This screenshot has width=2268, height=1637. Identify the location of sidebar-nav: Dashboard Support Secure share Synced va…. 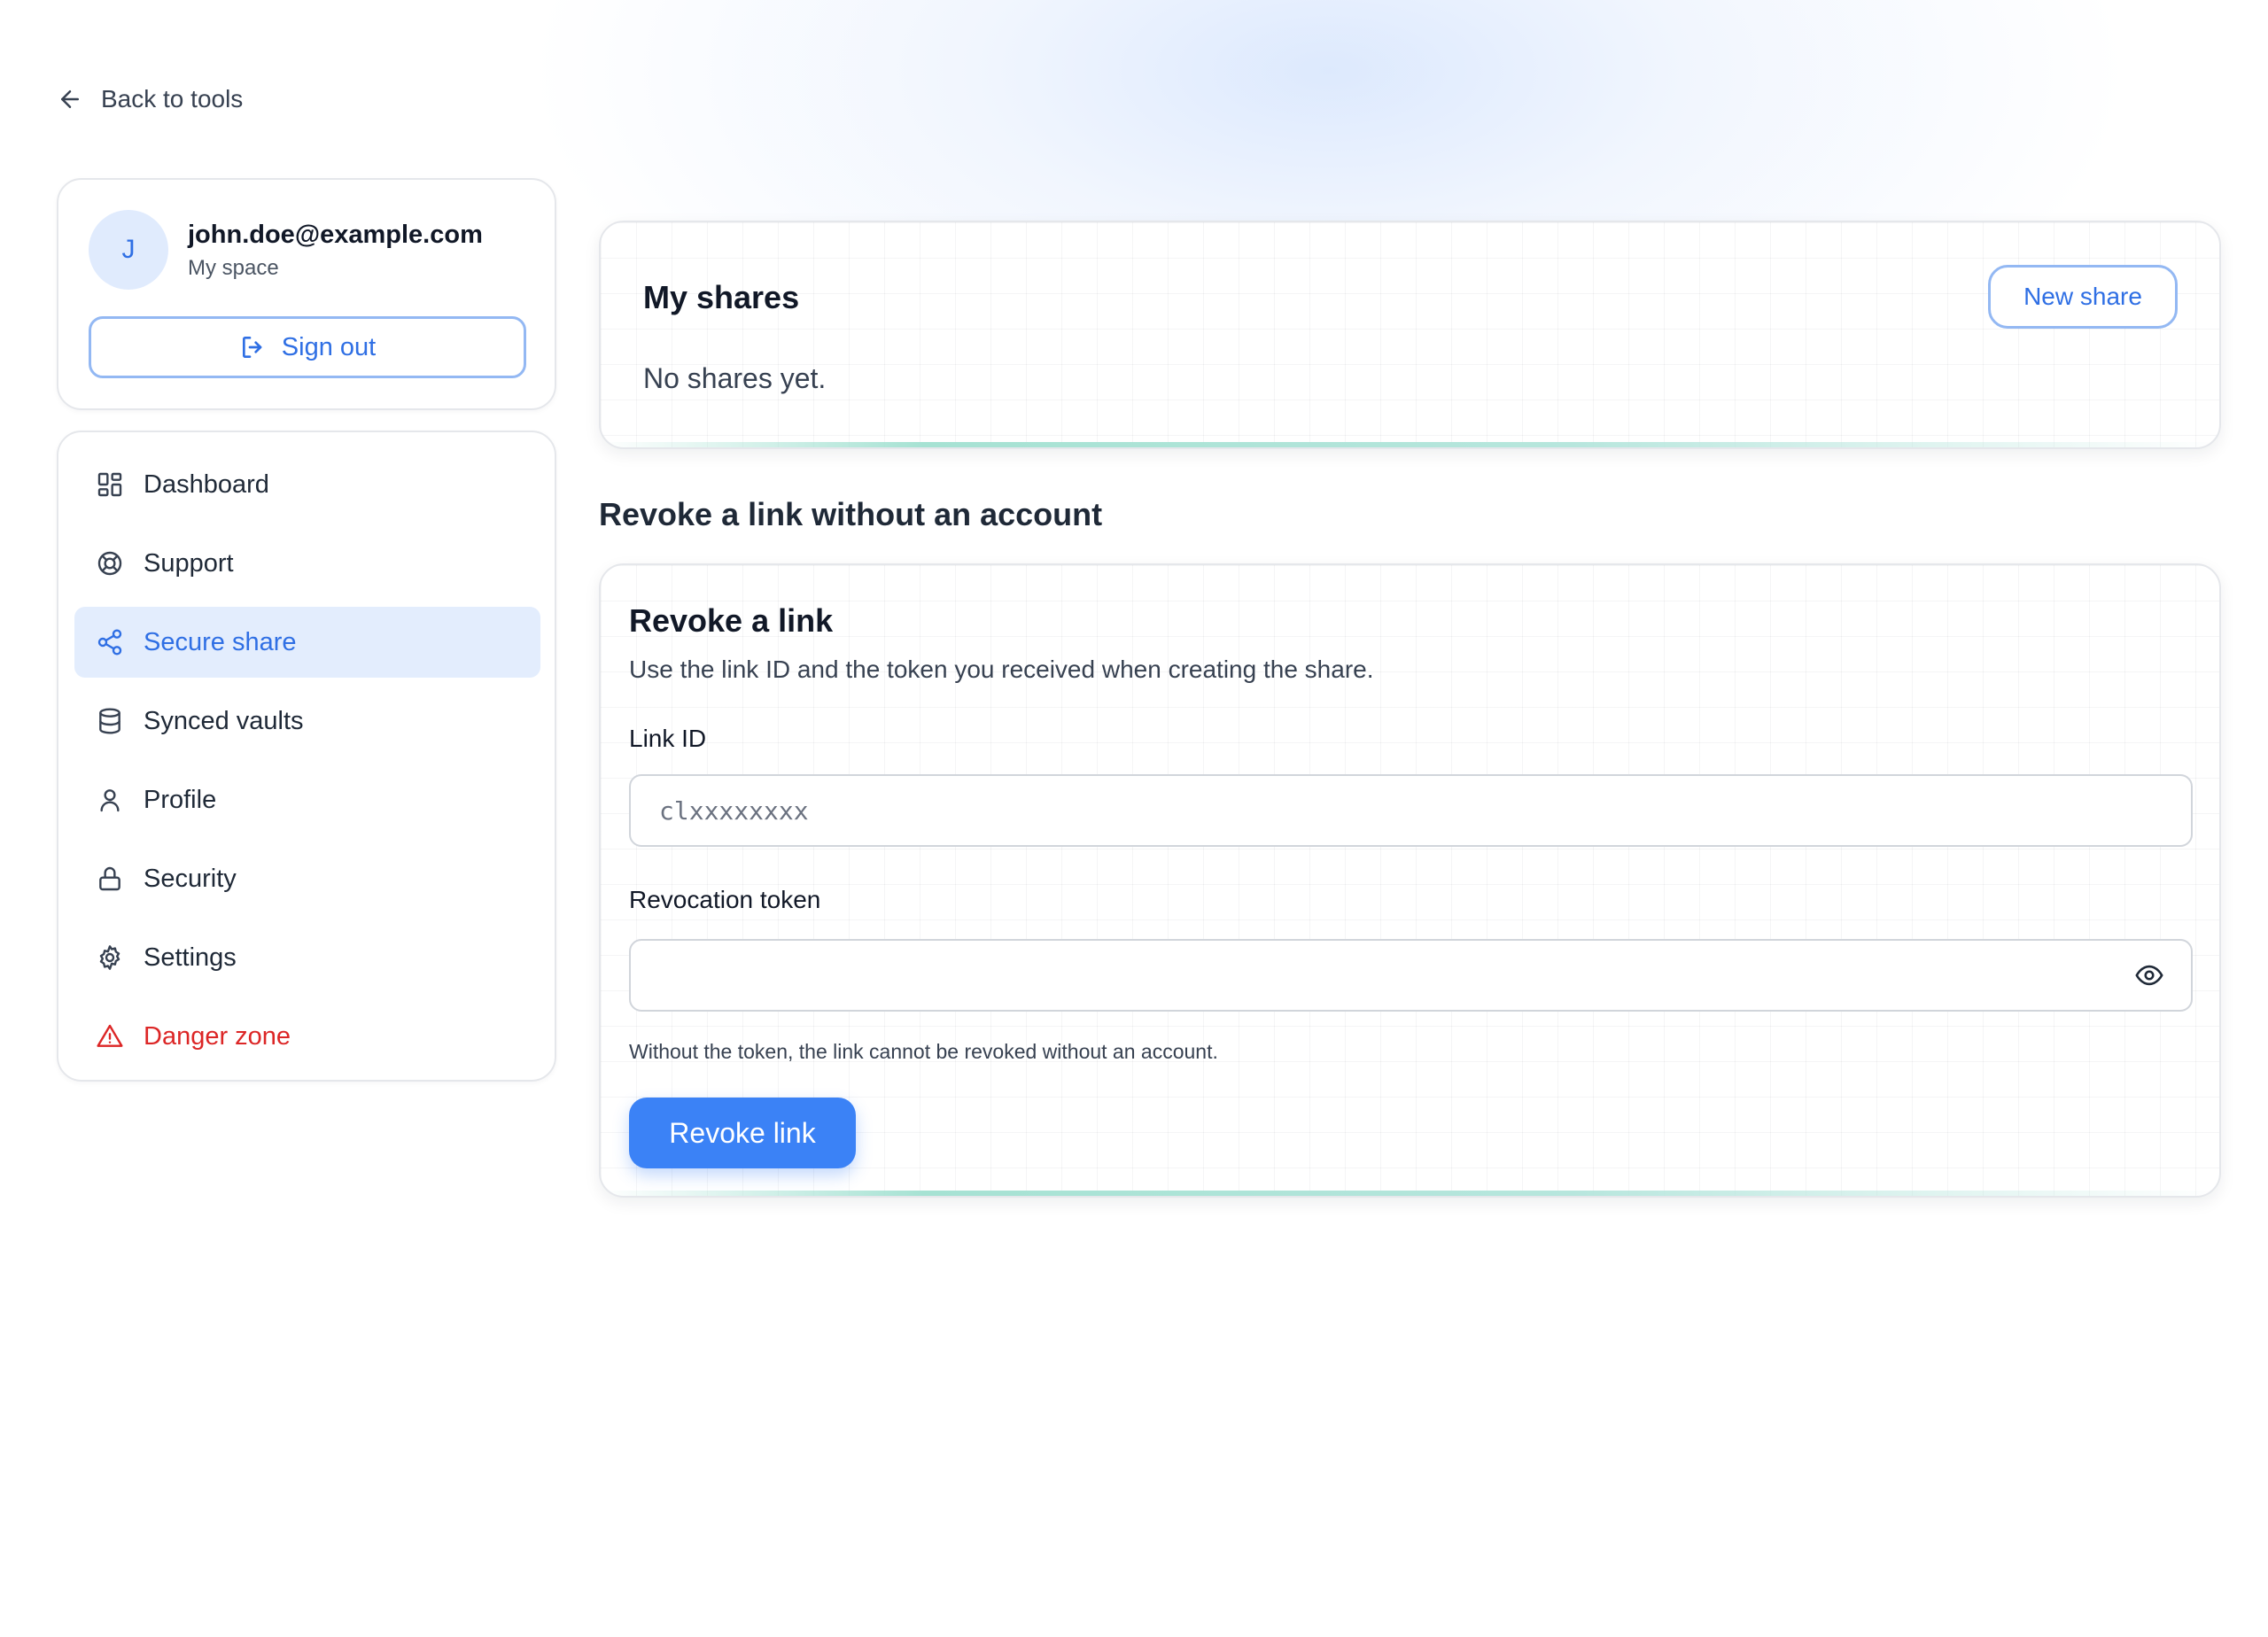
(306, 756).